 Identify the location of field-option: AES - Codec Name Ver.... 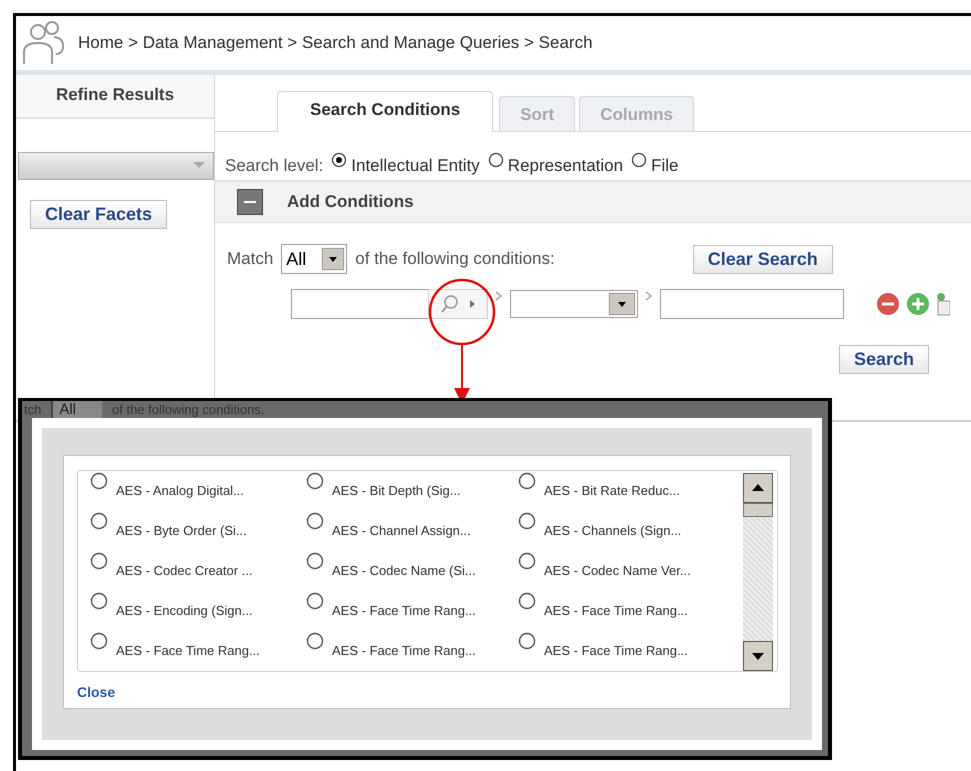
(617, 570).